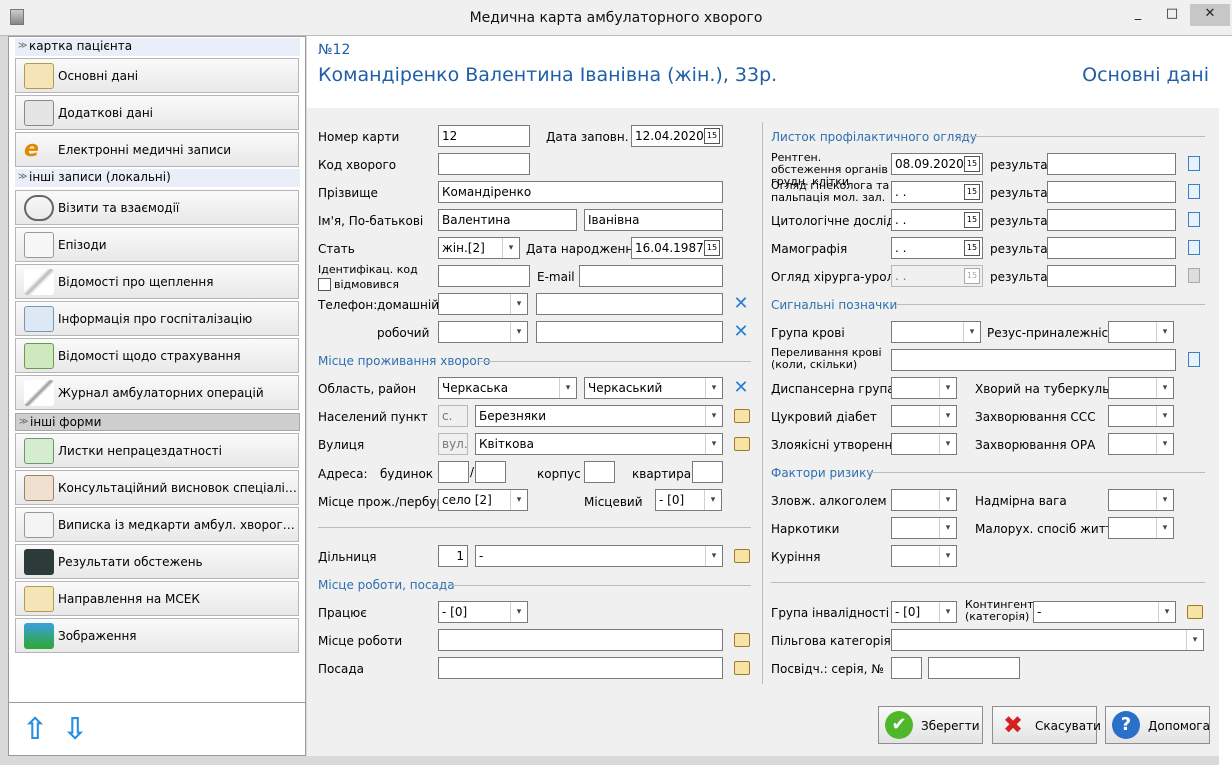 This screenshot has width=1232, height=765. What do you see at coordinates (651, 276) in the screenshot?
I see `email-field` at bounding box center [651, 276].